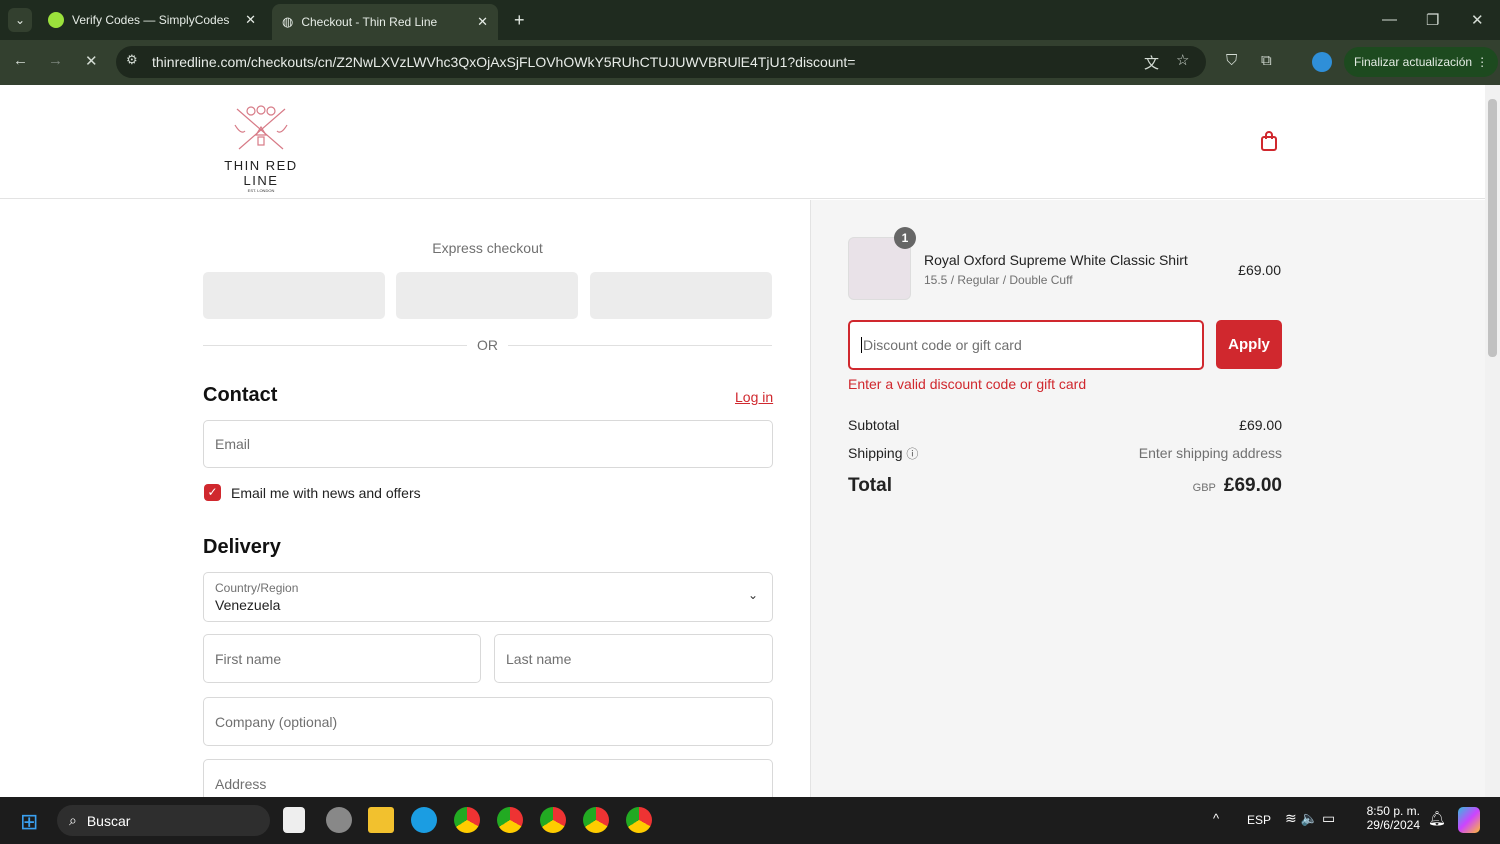  Describe the element at coordinates (1492, 441) in the screenshot. I see `page-scrollbar` at that location.